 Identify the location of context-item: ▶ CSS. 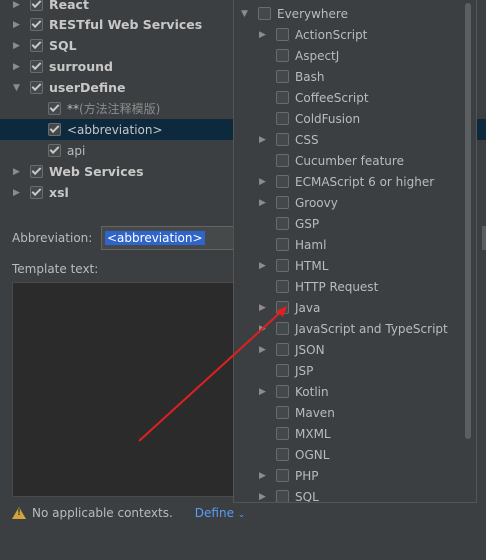
(355, 139).